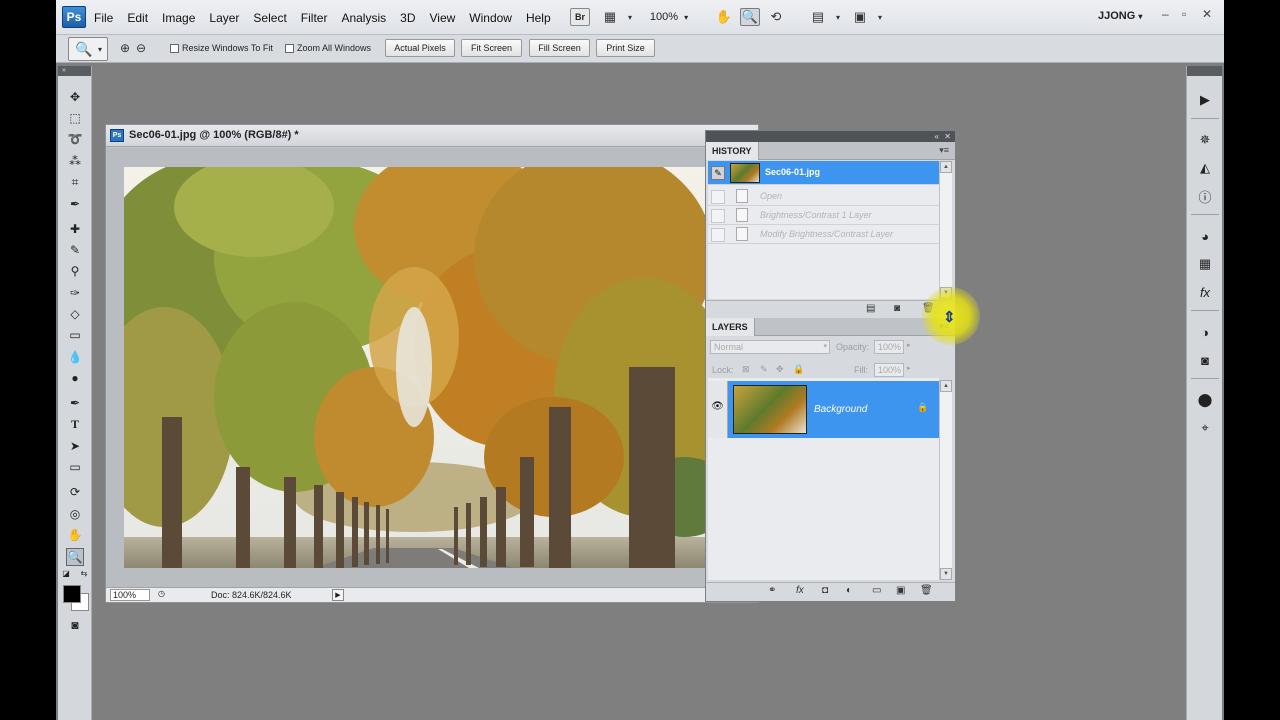  I want to click on fit-screen-button: Fit Screen, so click(491, 48).